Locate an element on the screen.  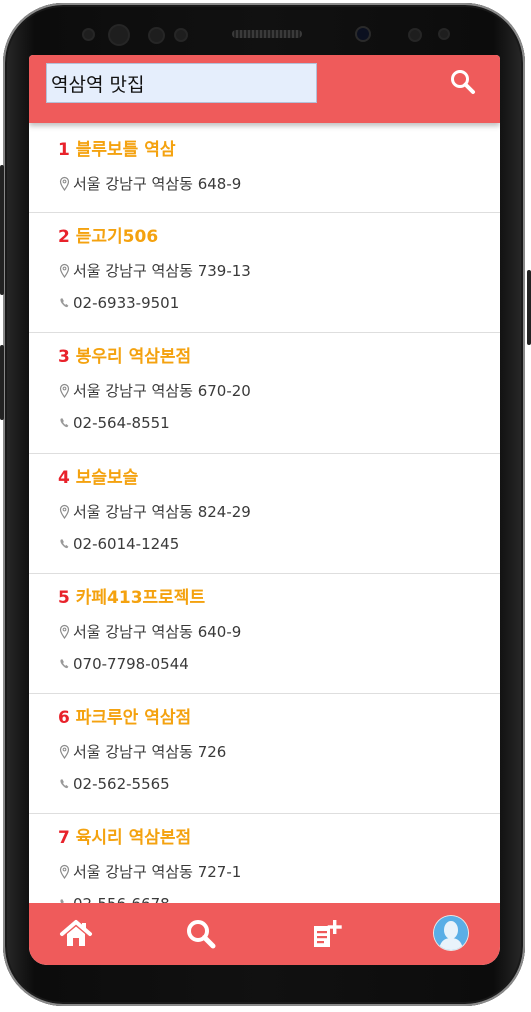
nav-home is located at coordinates (76, 934).